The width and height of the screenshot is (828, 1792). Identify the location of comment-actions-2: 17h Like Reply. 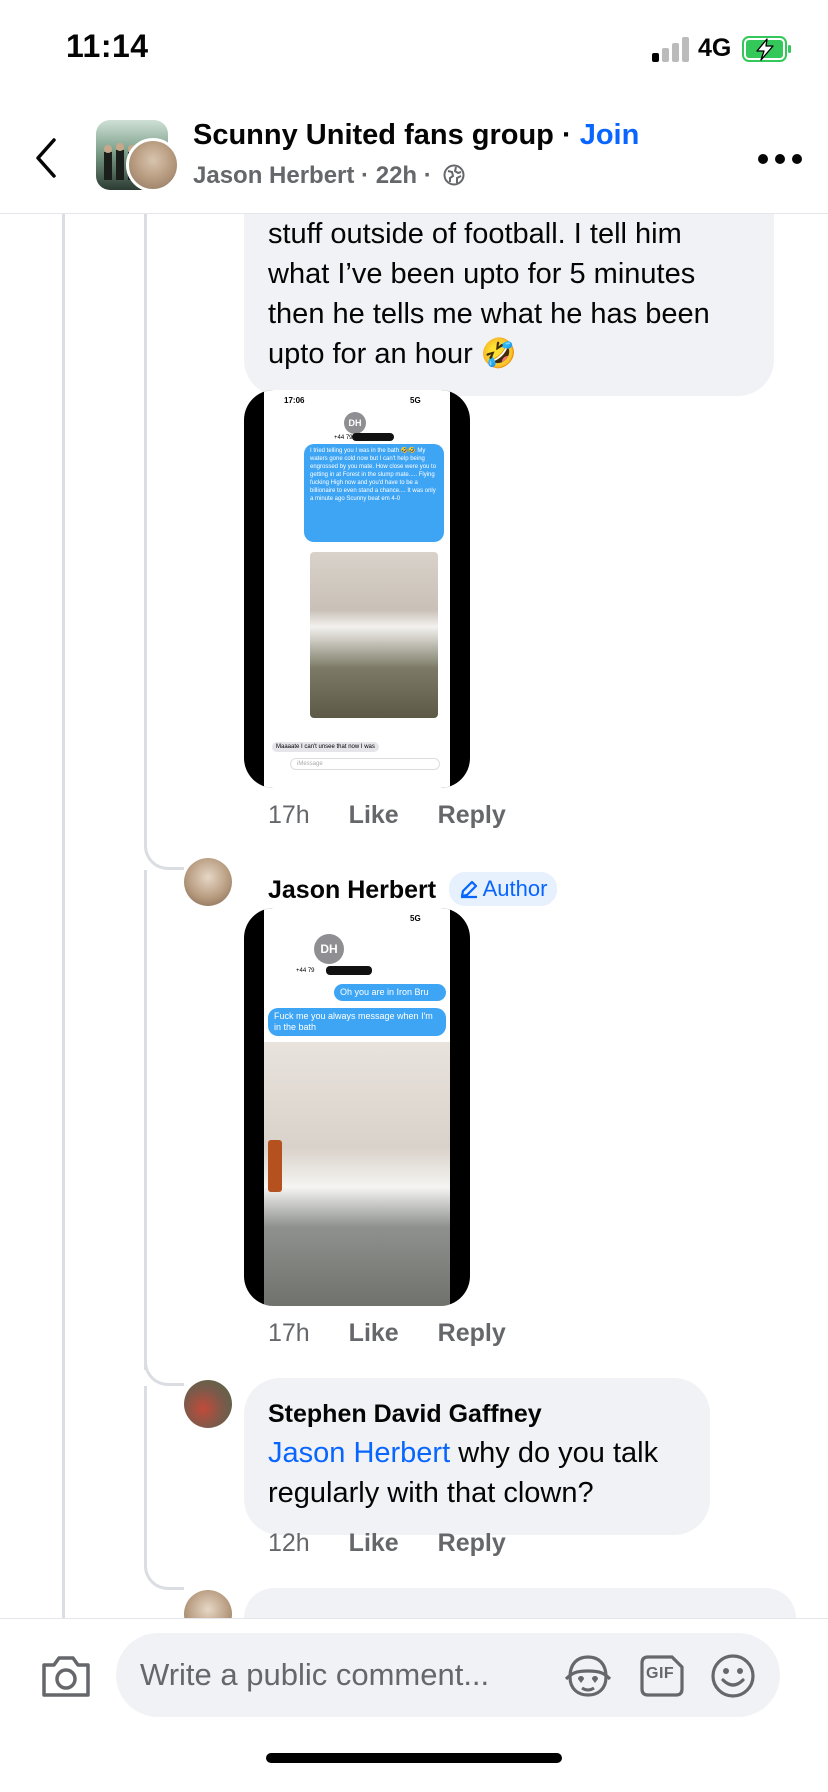
(403, 1333).